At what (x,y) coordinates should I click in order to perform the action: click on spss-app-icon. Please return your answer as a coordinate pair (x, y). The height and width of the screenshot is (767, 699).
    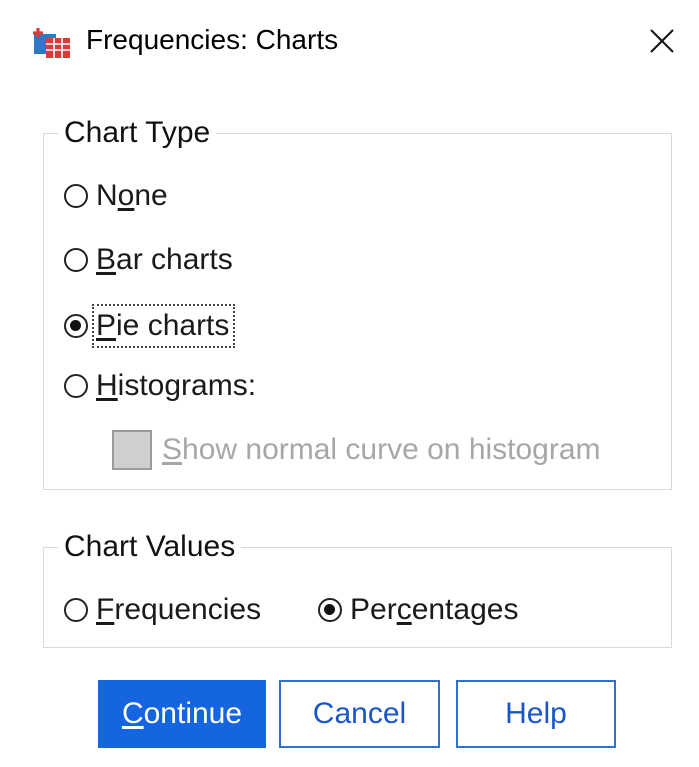
    Looking at the image, I should click on (53, 42).